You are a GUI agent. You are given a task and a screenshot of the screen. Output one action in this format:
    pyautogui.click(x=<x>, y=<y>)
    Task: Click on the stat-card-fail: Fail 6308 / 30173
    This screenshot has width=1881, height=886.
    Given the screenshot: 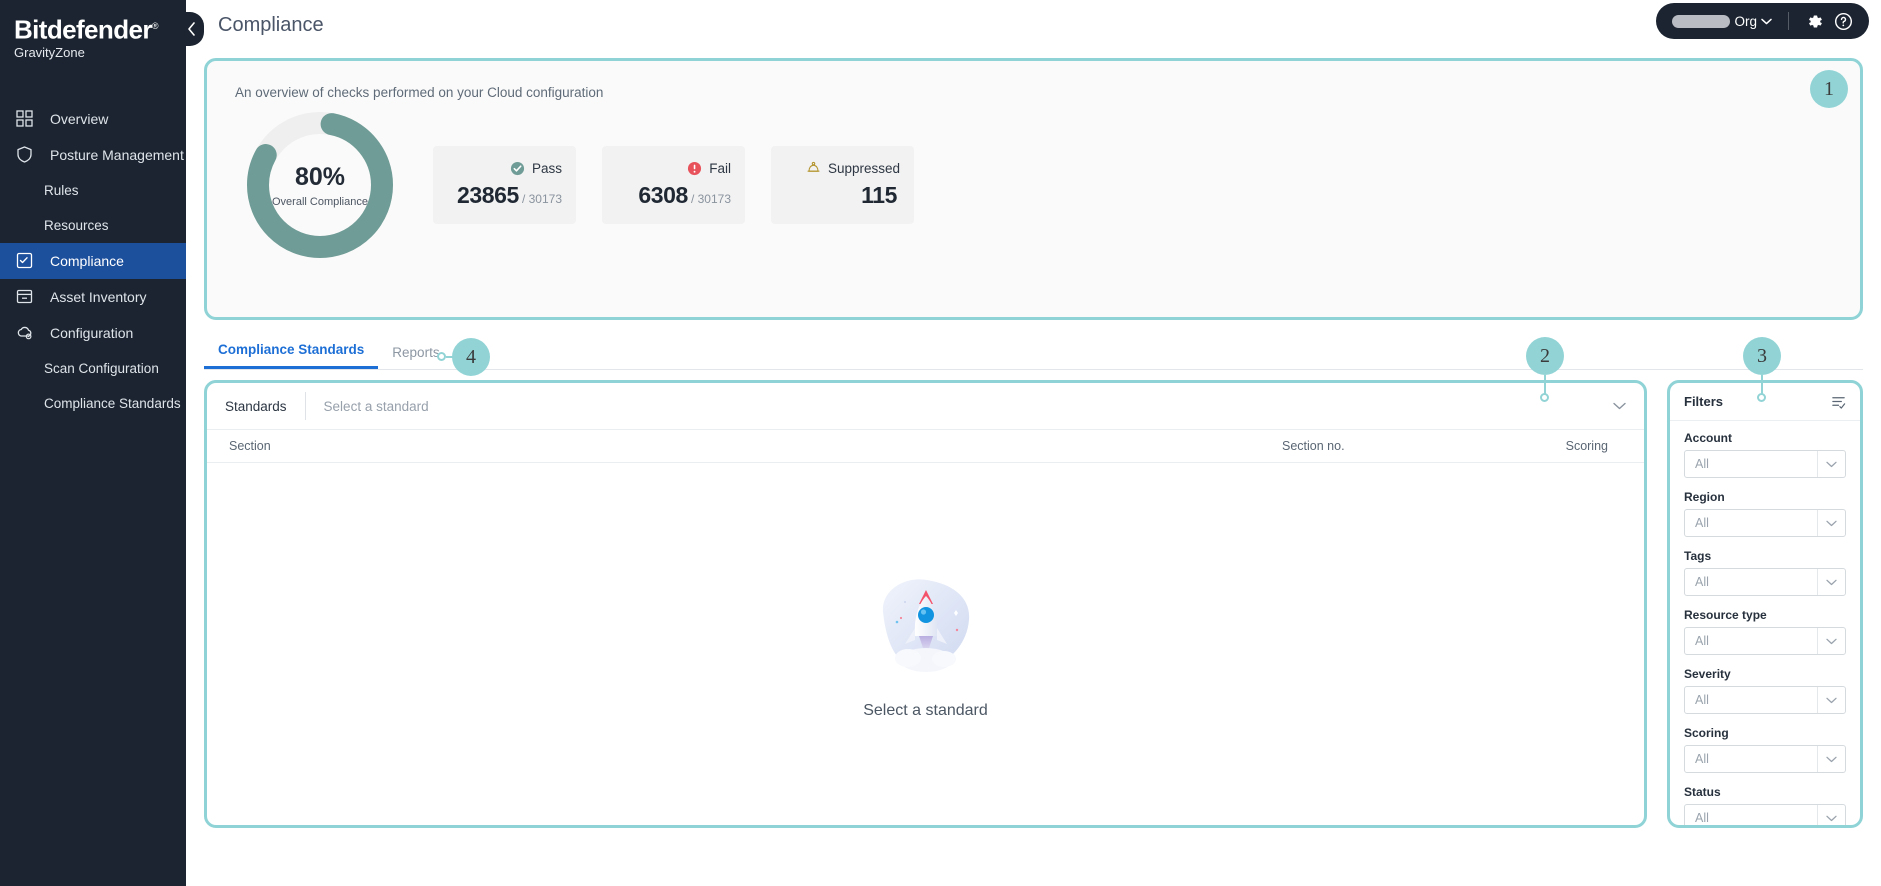 What is the action you would take?
    pyautogui.click(x=673, y=185)
    